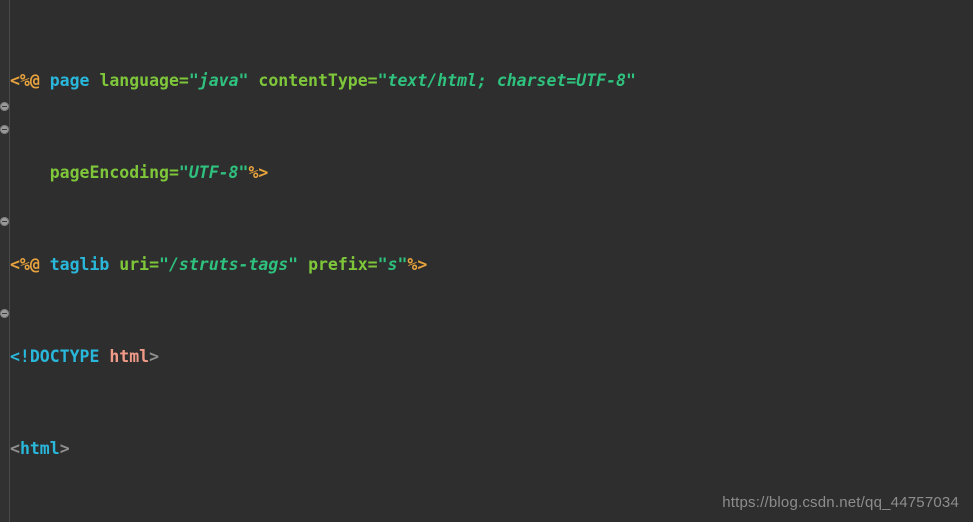 The width and height of the screenshot is (973, 522). What do you see at coordinates (139, 264) in the screenshot?
I see `attr-uri: uri=` at bounding box center [139, 264].